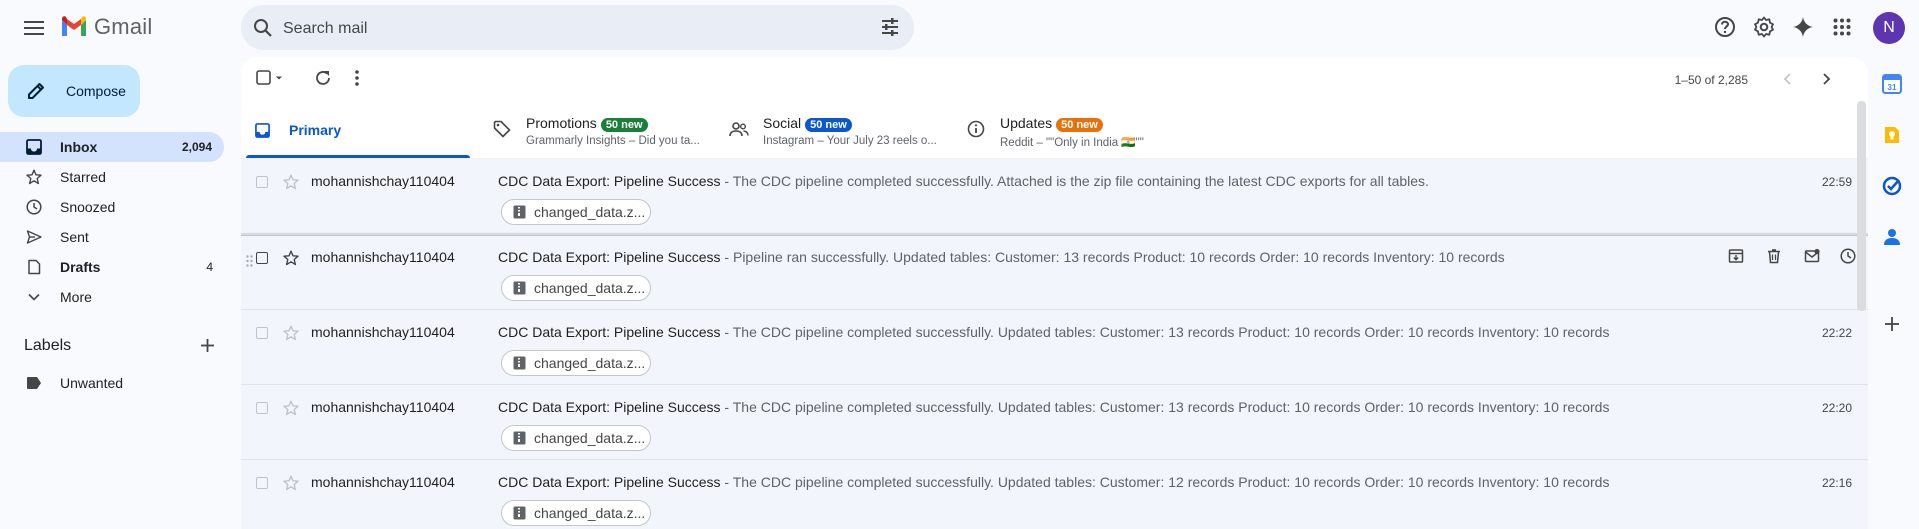  Describe the element at coordinates (1774, 256) in the screenshot. I see `delete-trash-icon` at that location.